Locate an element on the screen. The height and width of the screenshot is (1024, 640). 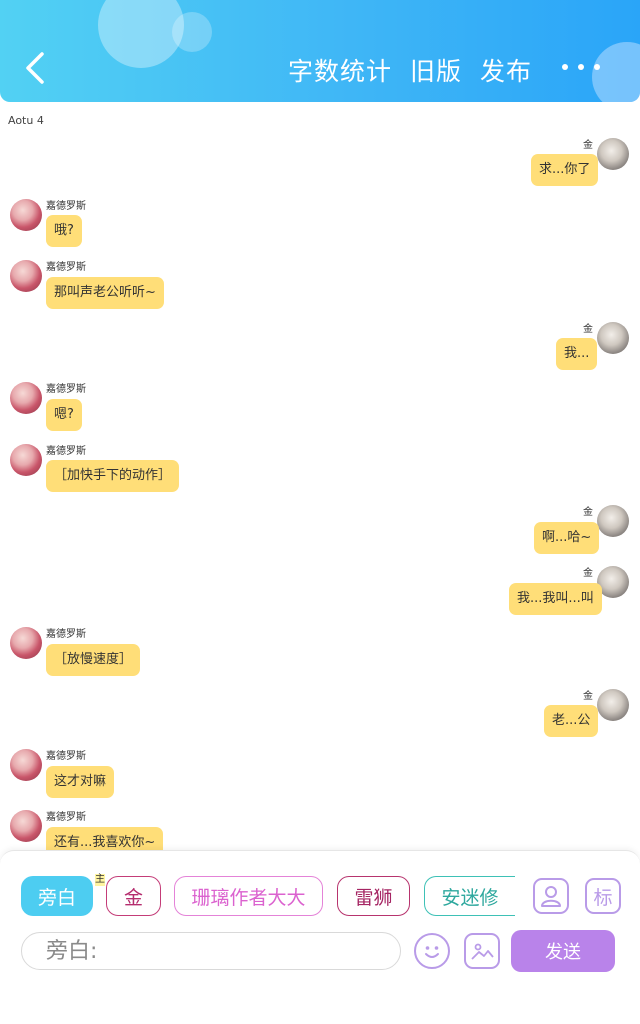
message-bubble: 那叫声老公听听~ is located at coordinates (105, 293).